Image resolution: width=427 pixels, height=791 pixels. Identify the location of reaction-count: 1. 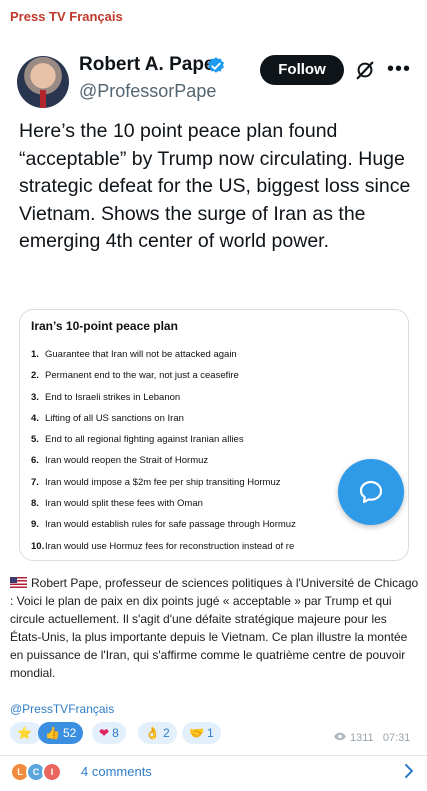
(210, 733).